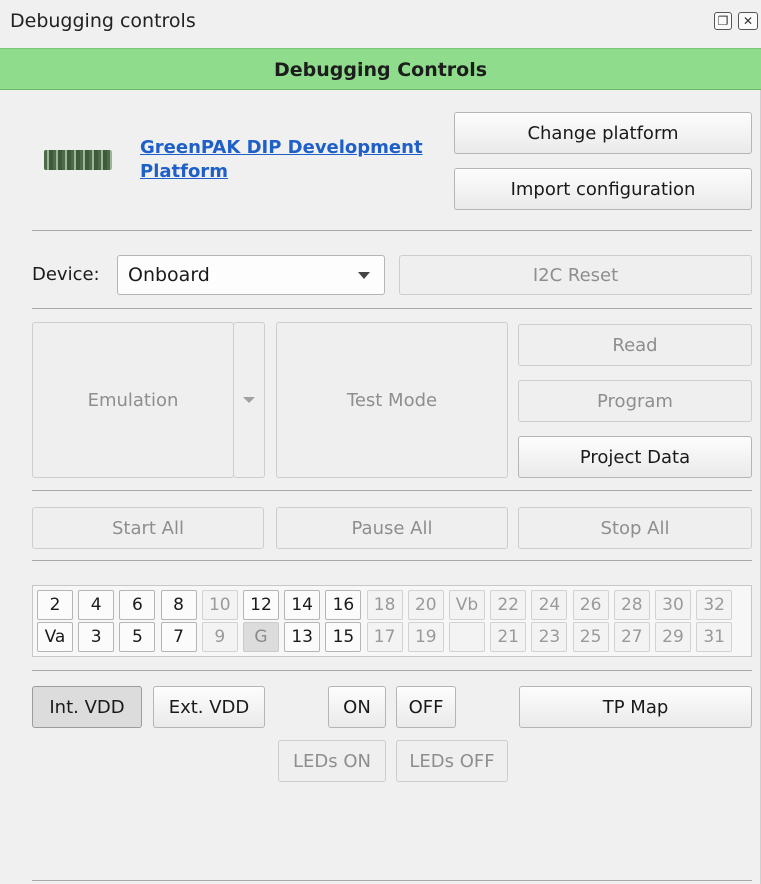  I want to click on pin-button: 17, so click(384, 637).